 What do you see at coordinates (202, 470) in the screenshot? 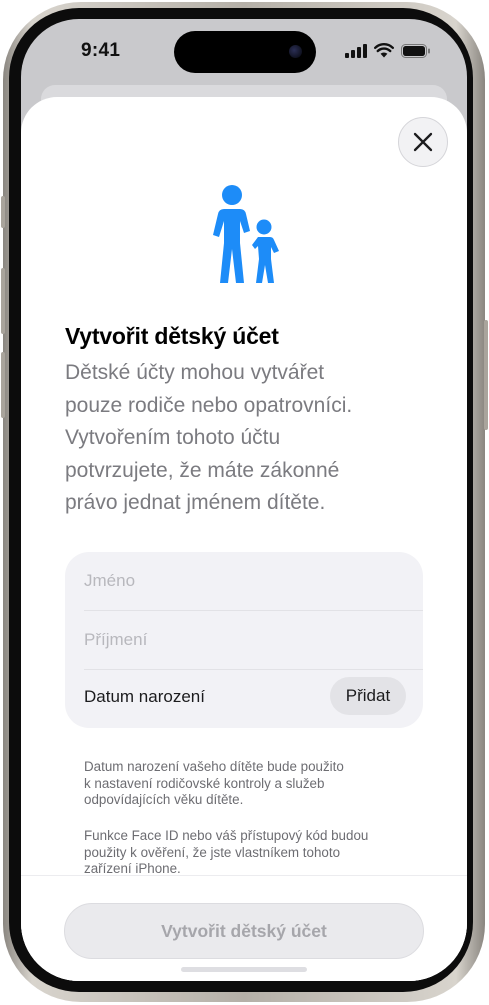
I see `description-line: potvrzujete, že máte zákonné` at bounding box center [202, 470].